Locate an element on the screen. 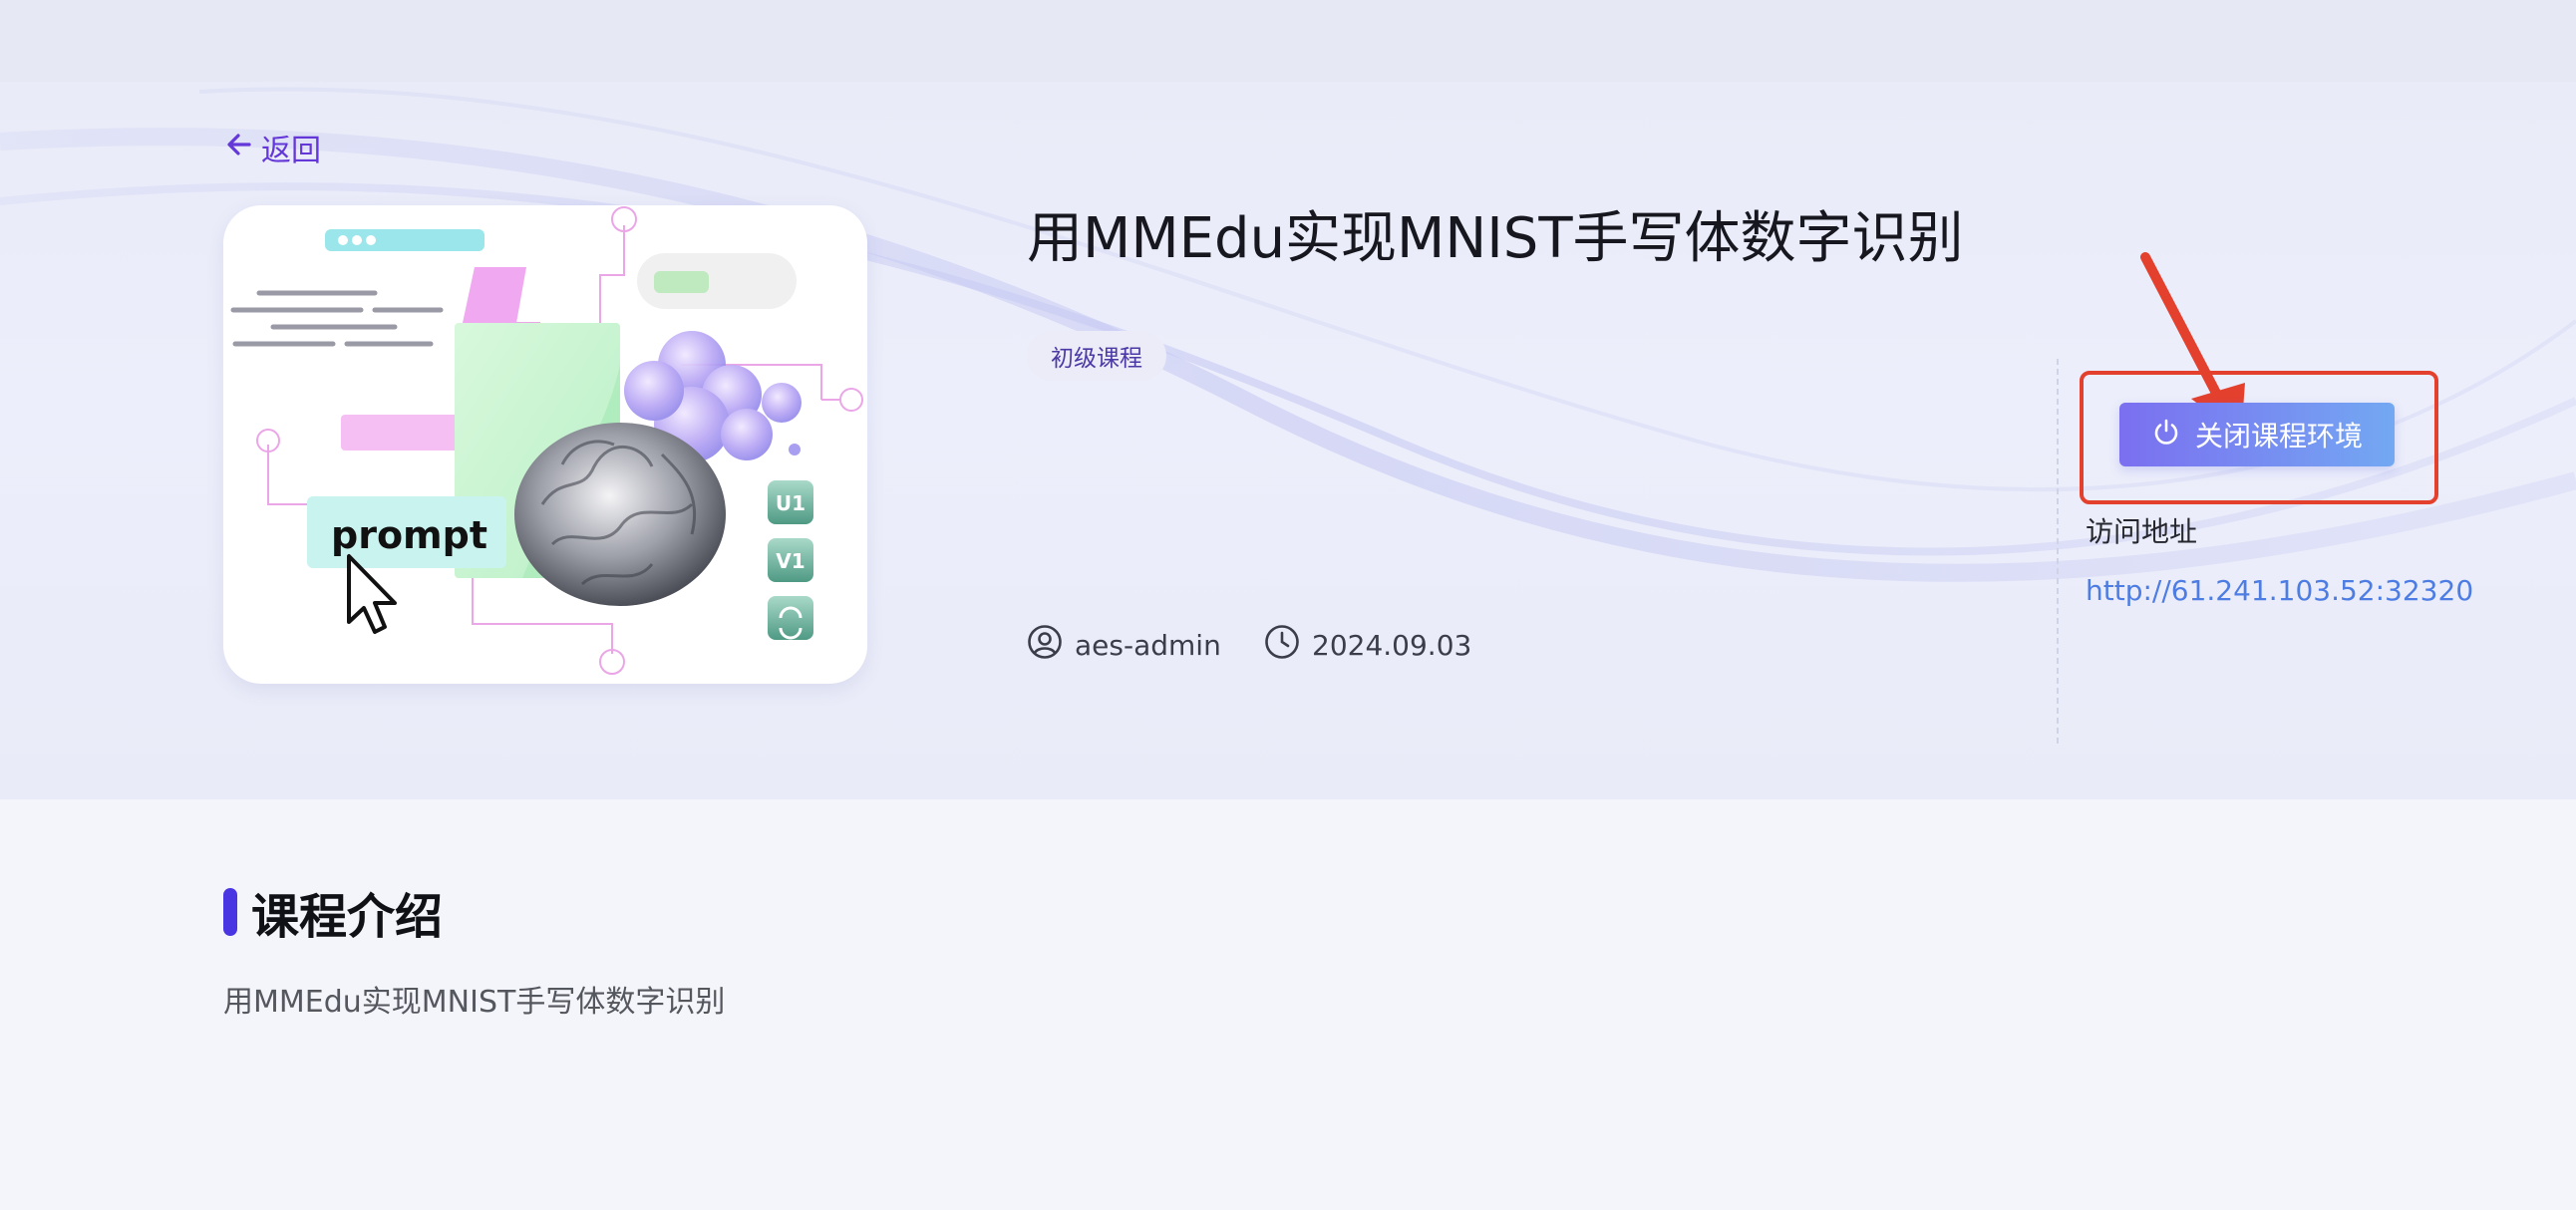  course-date: 2024.09.03 is located at coordinates (1367, 645).